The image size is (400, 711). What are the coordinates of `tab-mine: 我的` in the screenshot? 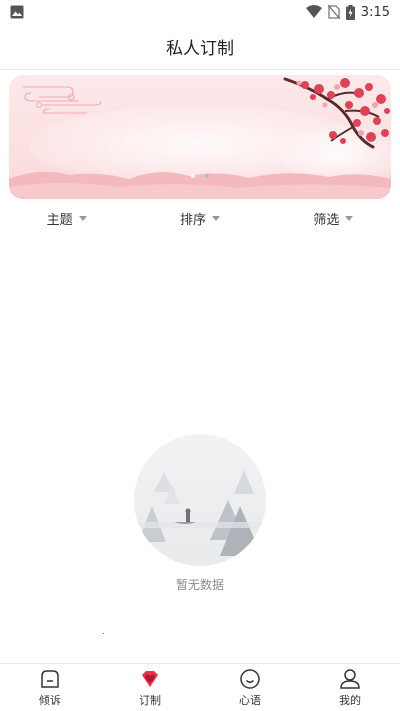 It's located at (350, 687).